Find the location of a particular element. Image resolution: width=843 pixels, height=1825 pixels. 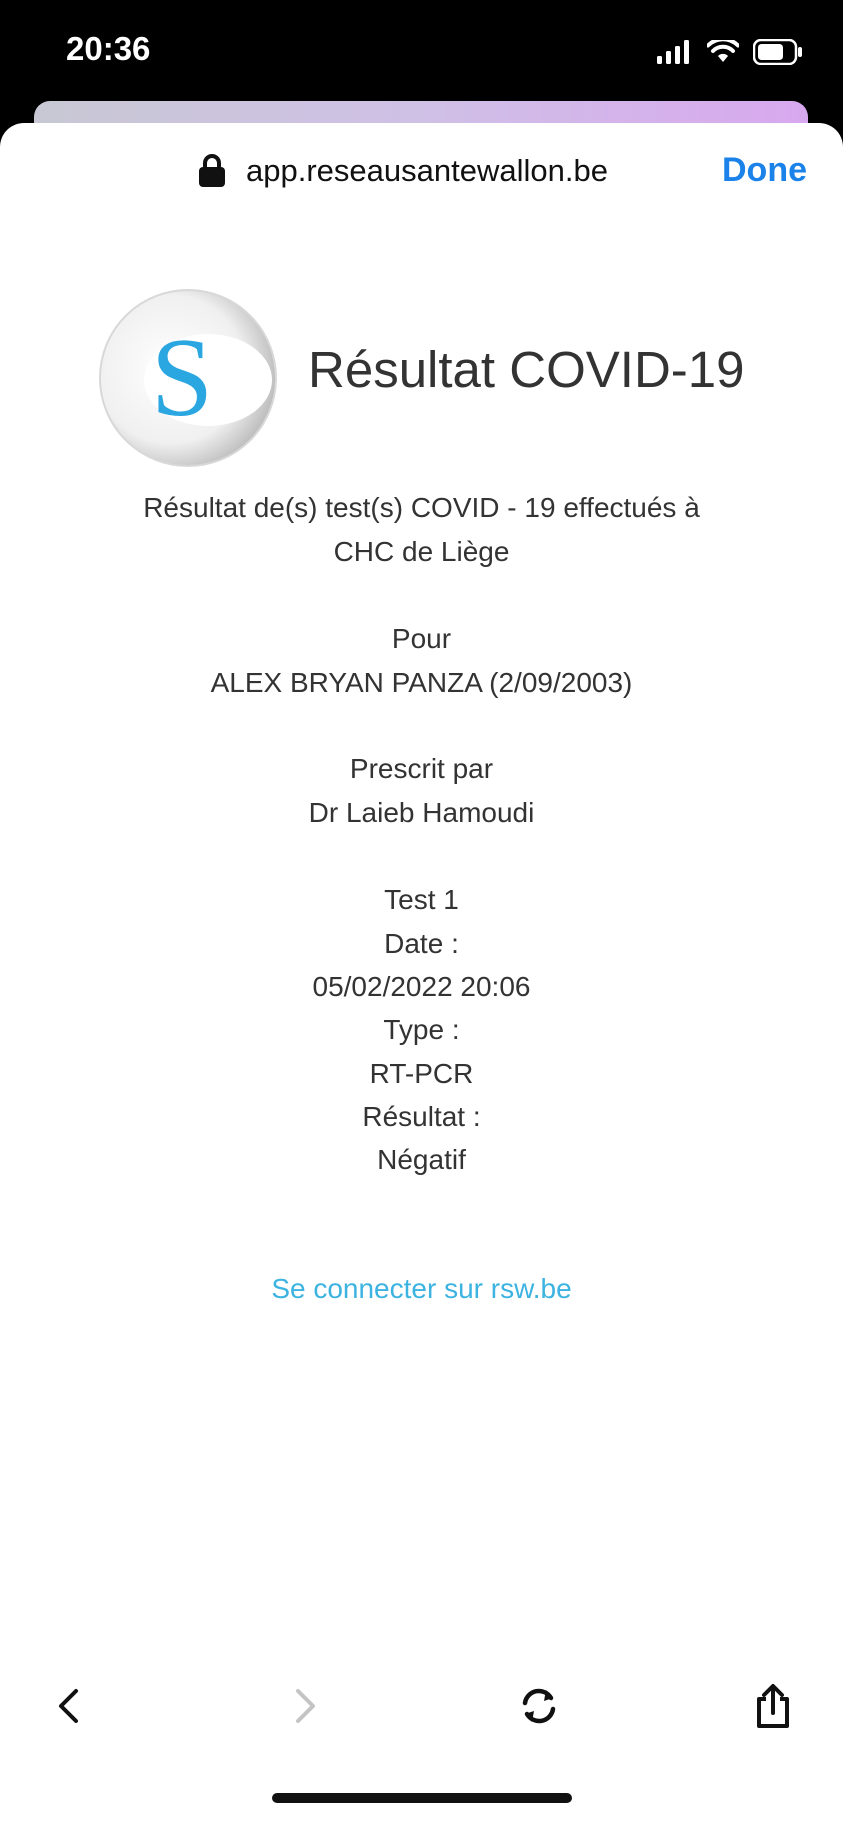

back-button is located at coordinates (68, 1706).